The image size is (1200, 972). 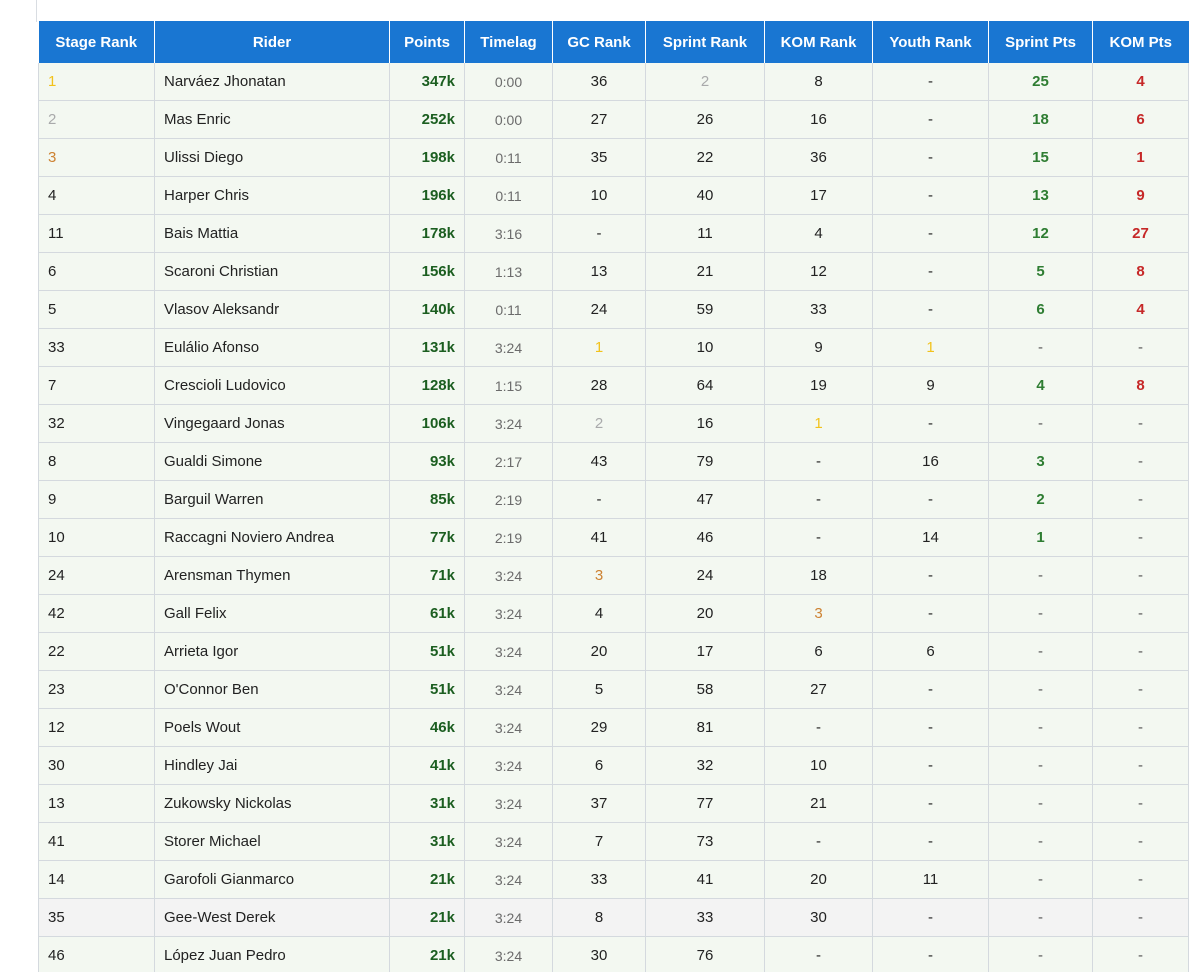 What do you see at coordinates (1040, 157) in the screenshot?
I see `cell-sprint-pts-value: 15` at bounding box center [1040, 157].